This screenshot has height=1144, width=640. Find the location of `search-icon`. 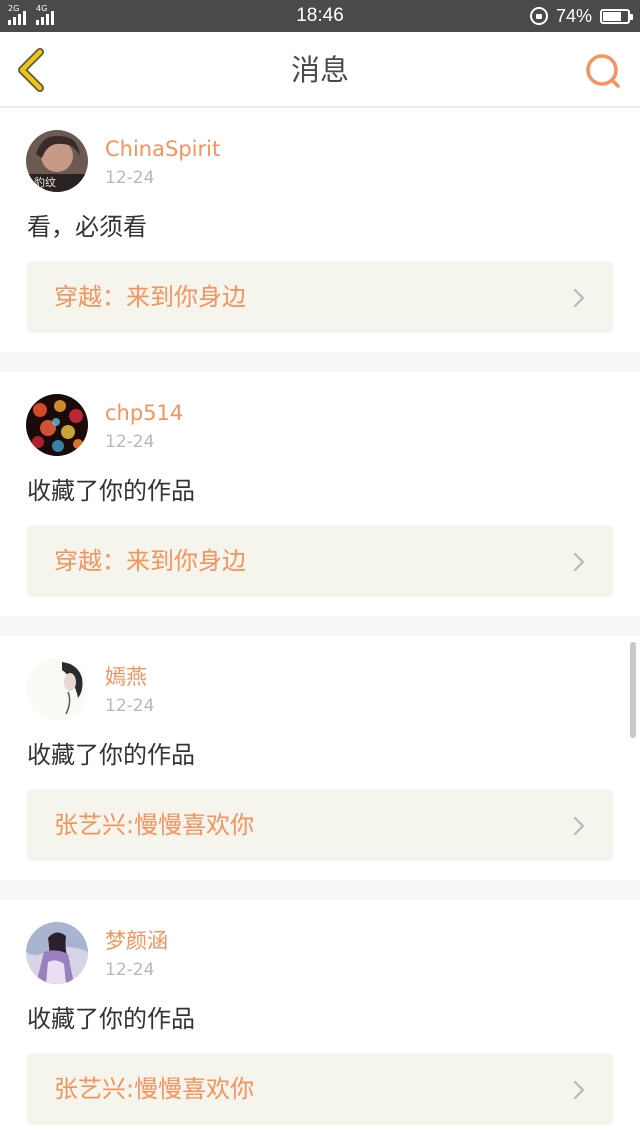

search-icon is located at coordinates (603, 71).